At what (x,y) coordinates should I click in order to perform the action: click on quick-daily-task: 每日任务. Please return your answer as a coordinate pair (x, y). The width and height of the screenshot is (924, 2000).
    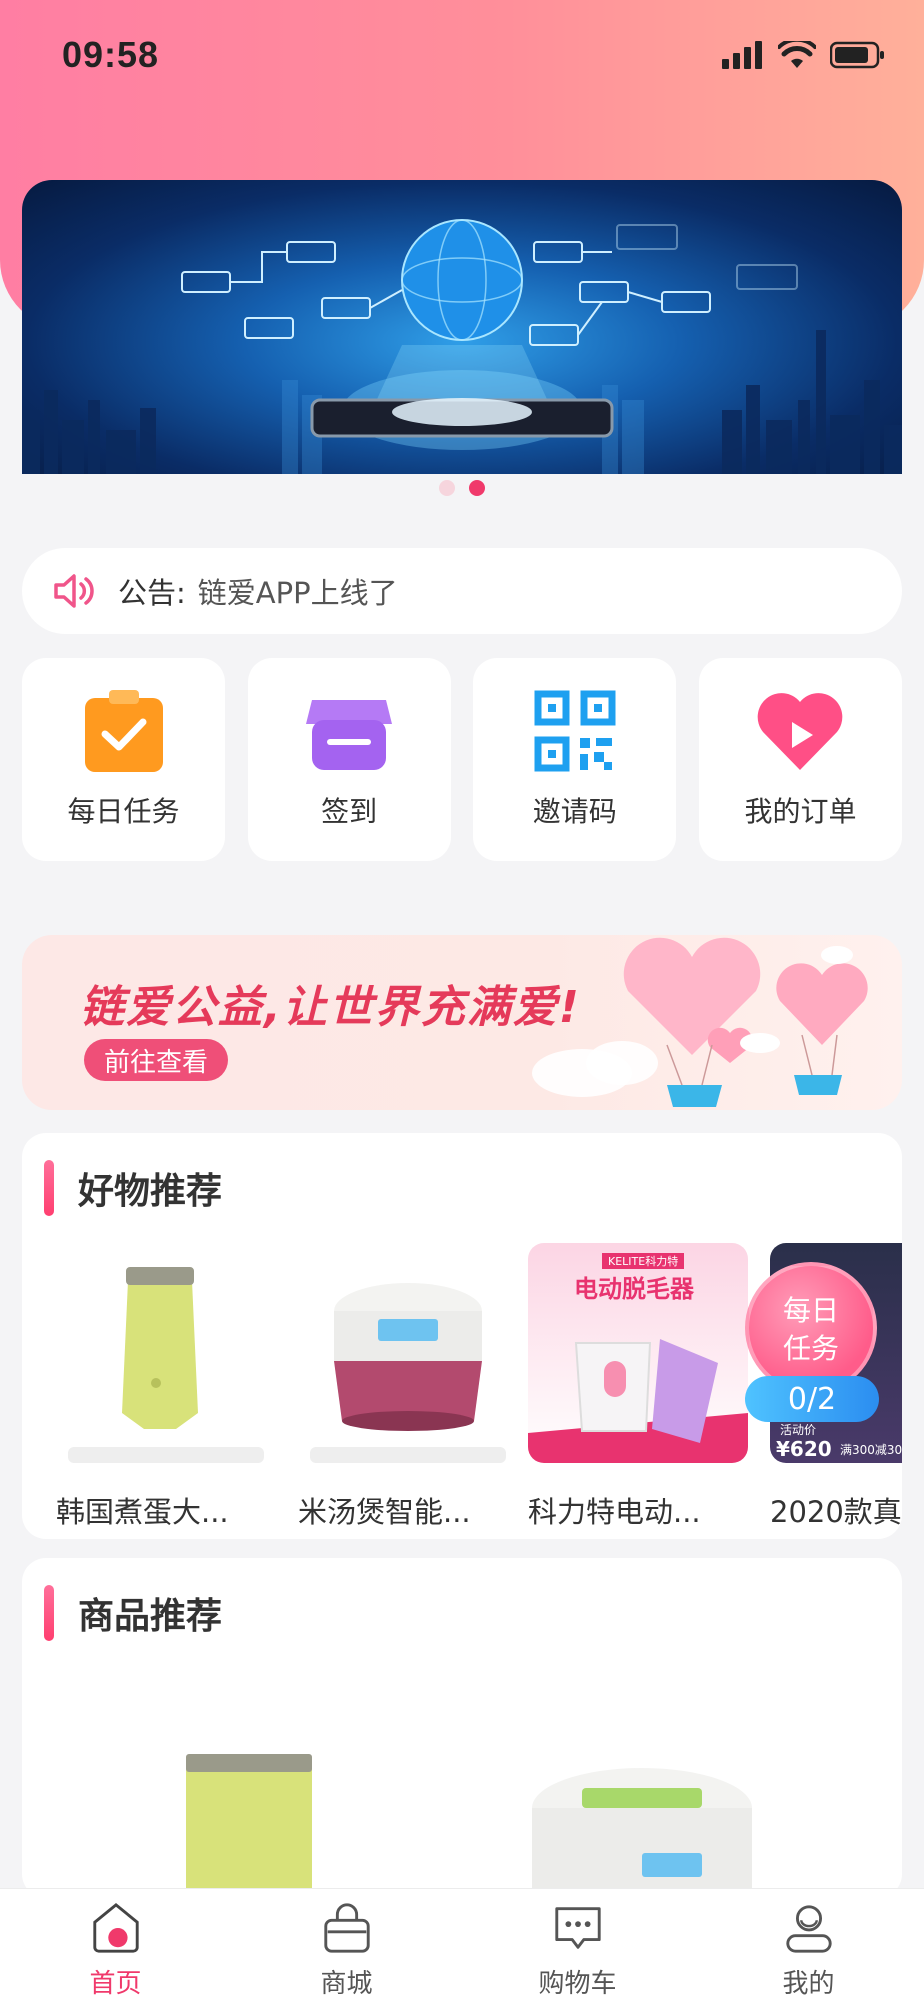
    Looking at the image, I should click on (123, 759).